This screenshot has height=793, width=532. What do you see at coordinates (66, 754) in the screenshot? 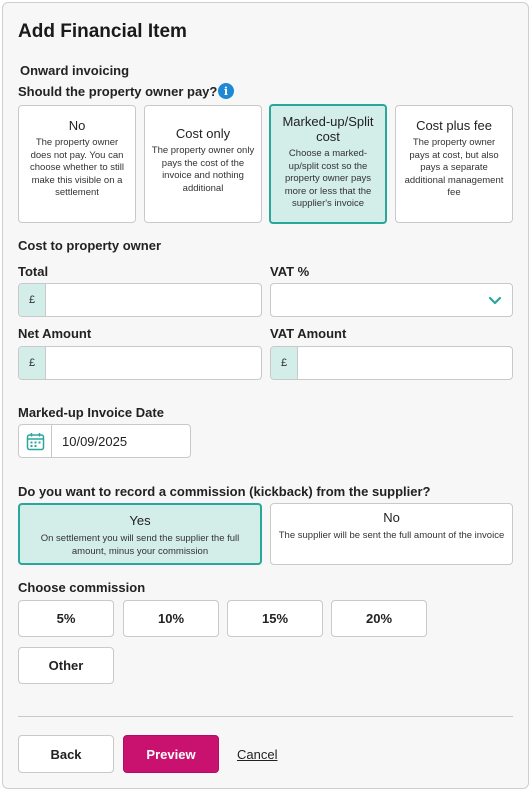
I see `back-button: Back` at bounding box center [66, 754].